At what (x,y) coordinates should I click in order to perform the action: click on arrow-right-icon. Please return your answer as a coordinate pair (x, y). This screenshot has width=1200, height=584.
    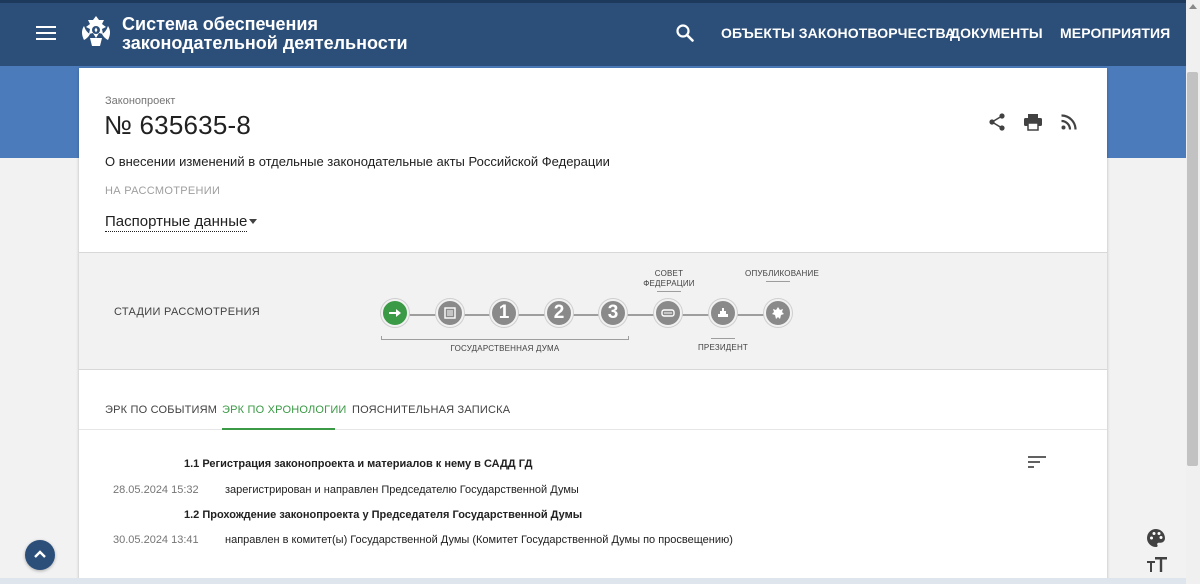
    Looking at the image, I should click on (395, 313).